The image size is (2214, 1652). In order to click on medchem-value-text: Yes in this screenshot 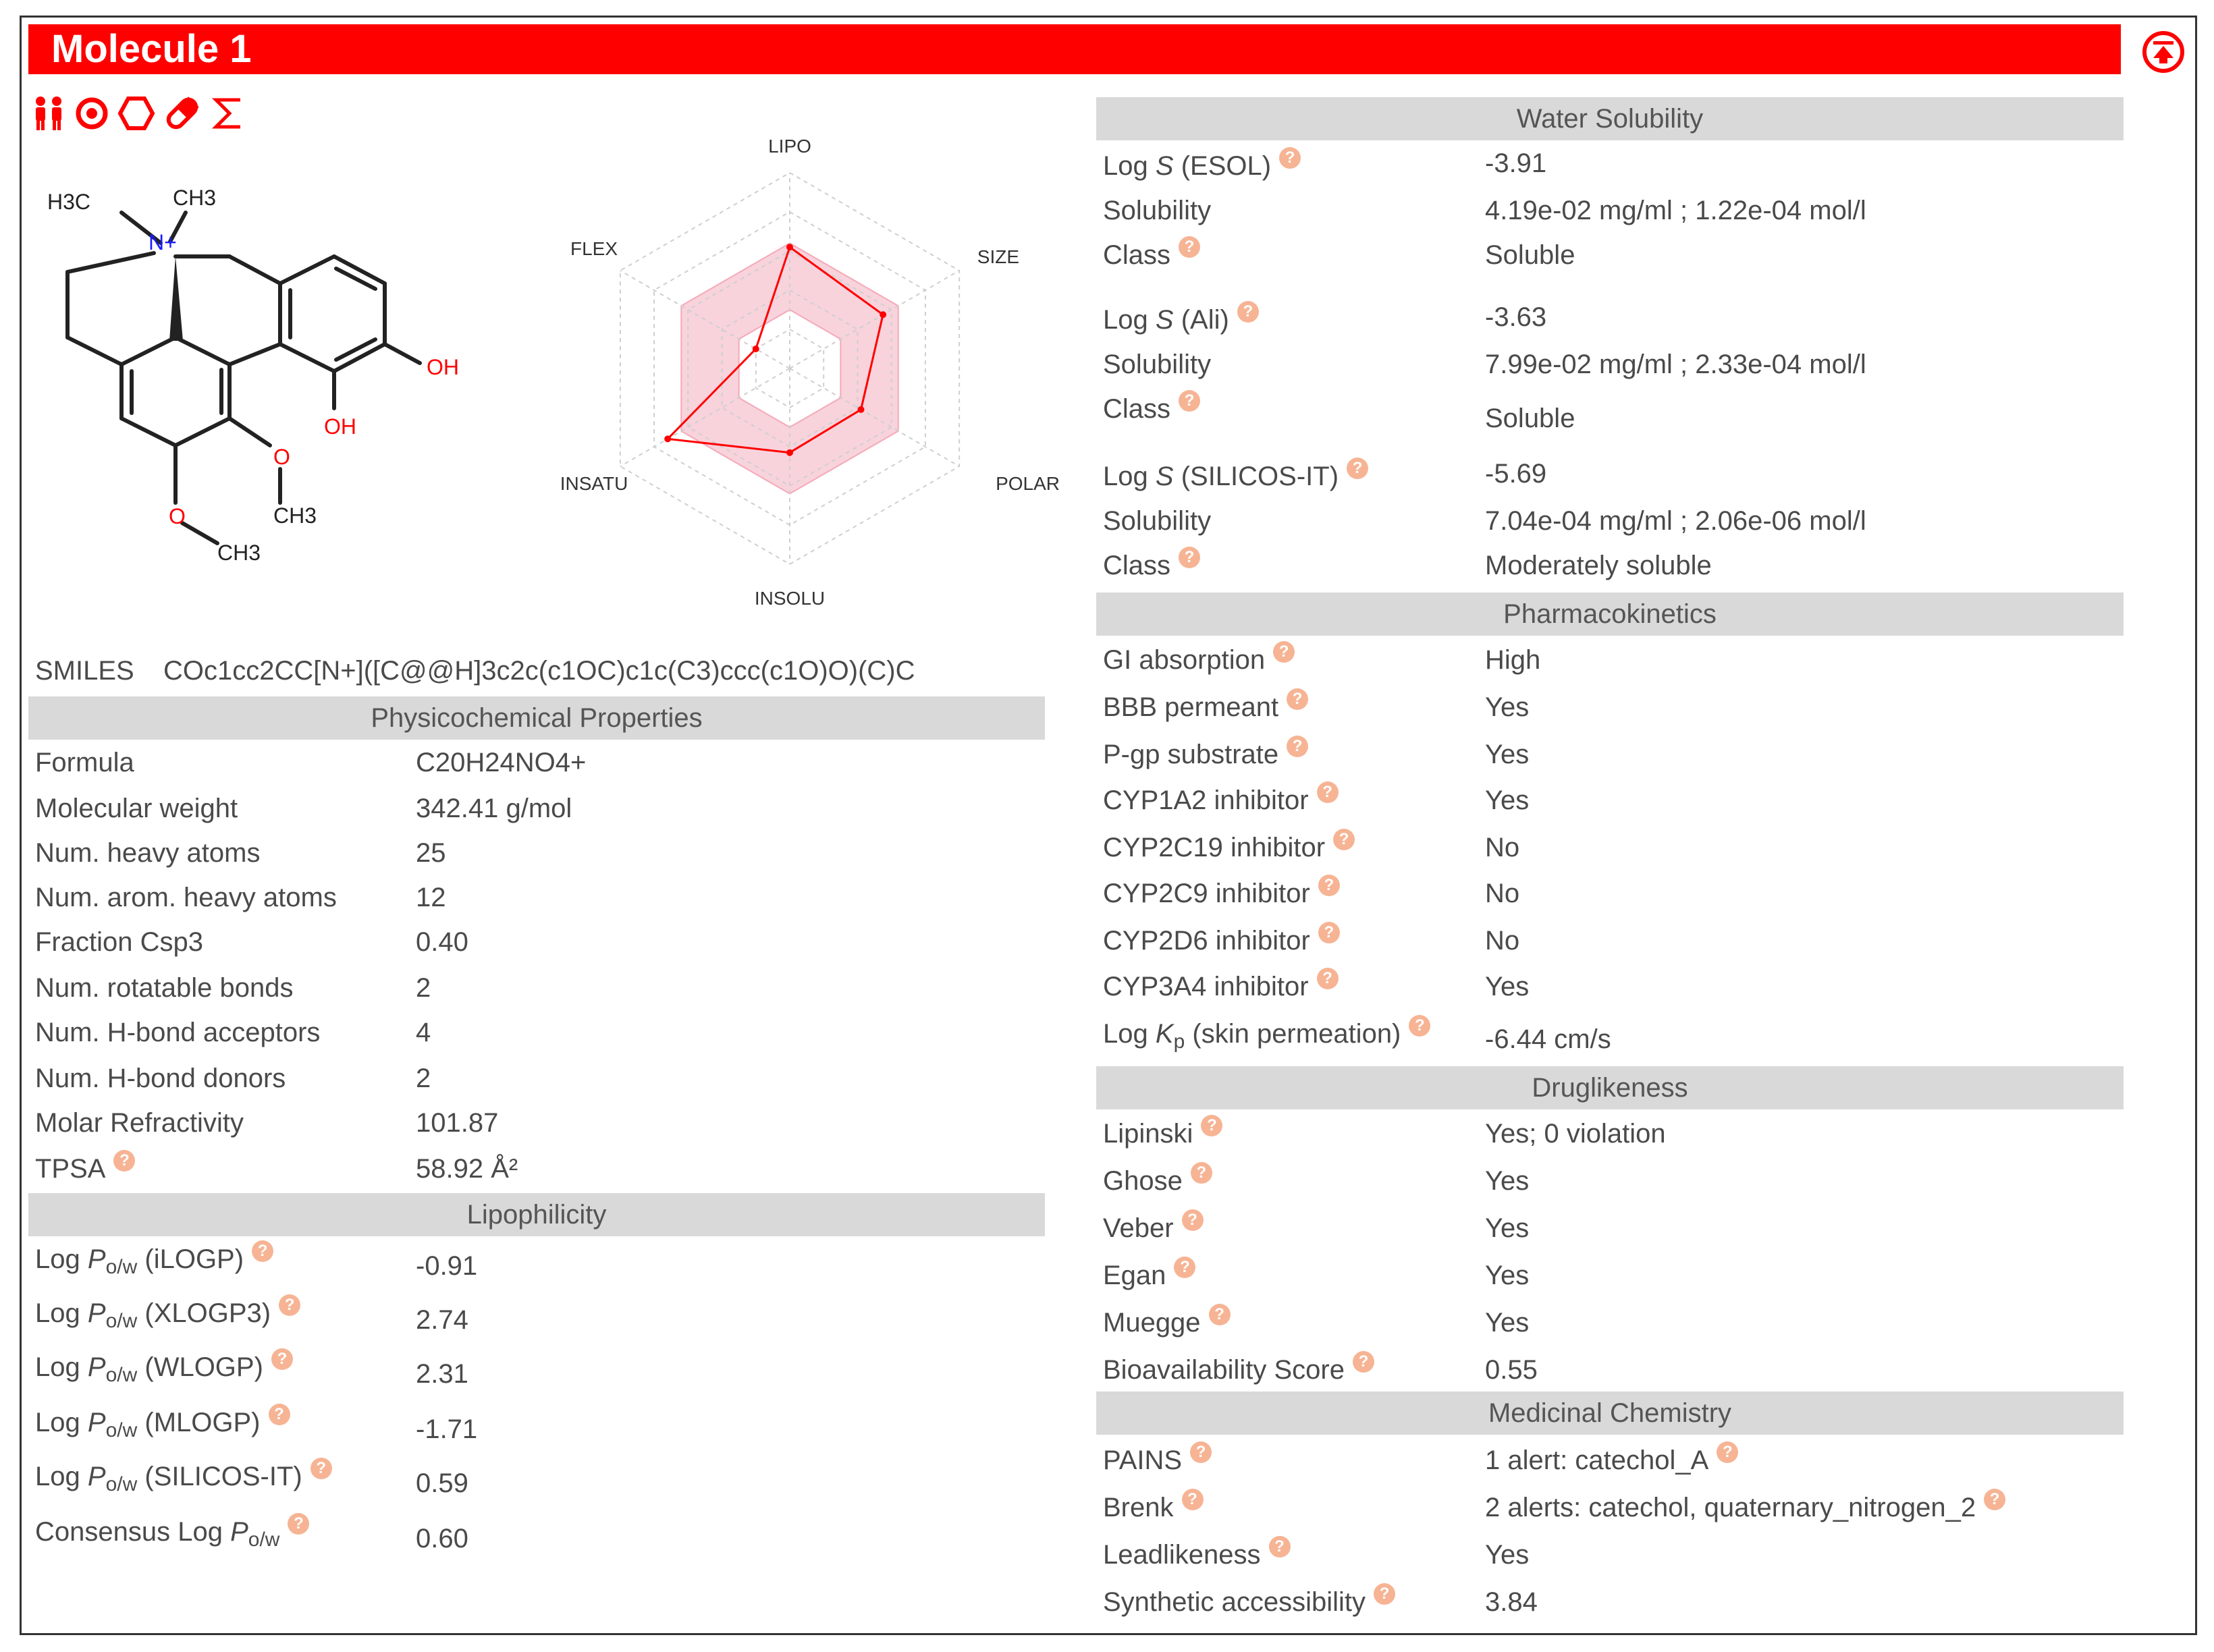, I will do `click(1507, 1555)`.